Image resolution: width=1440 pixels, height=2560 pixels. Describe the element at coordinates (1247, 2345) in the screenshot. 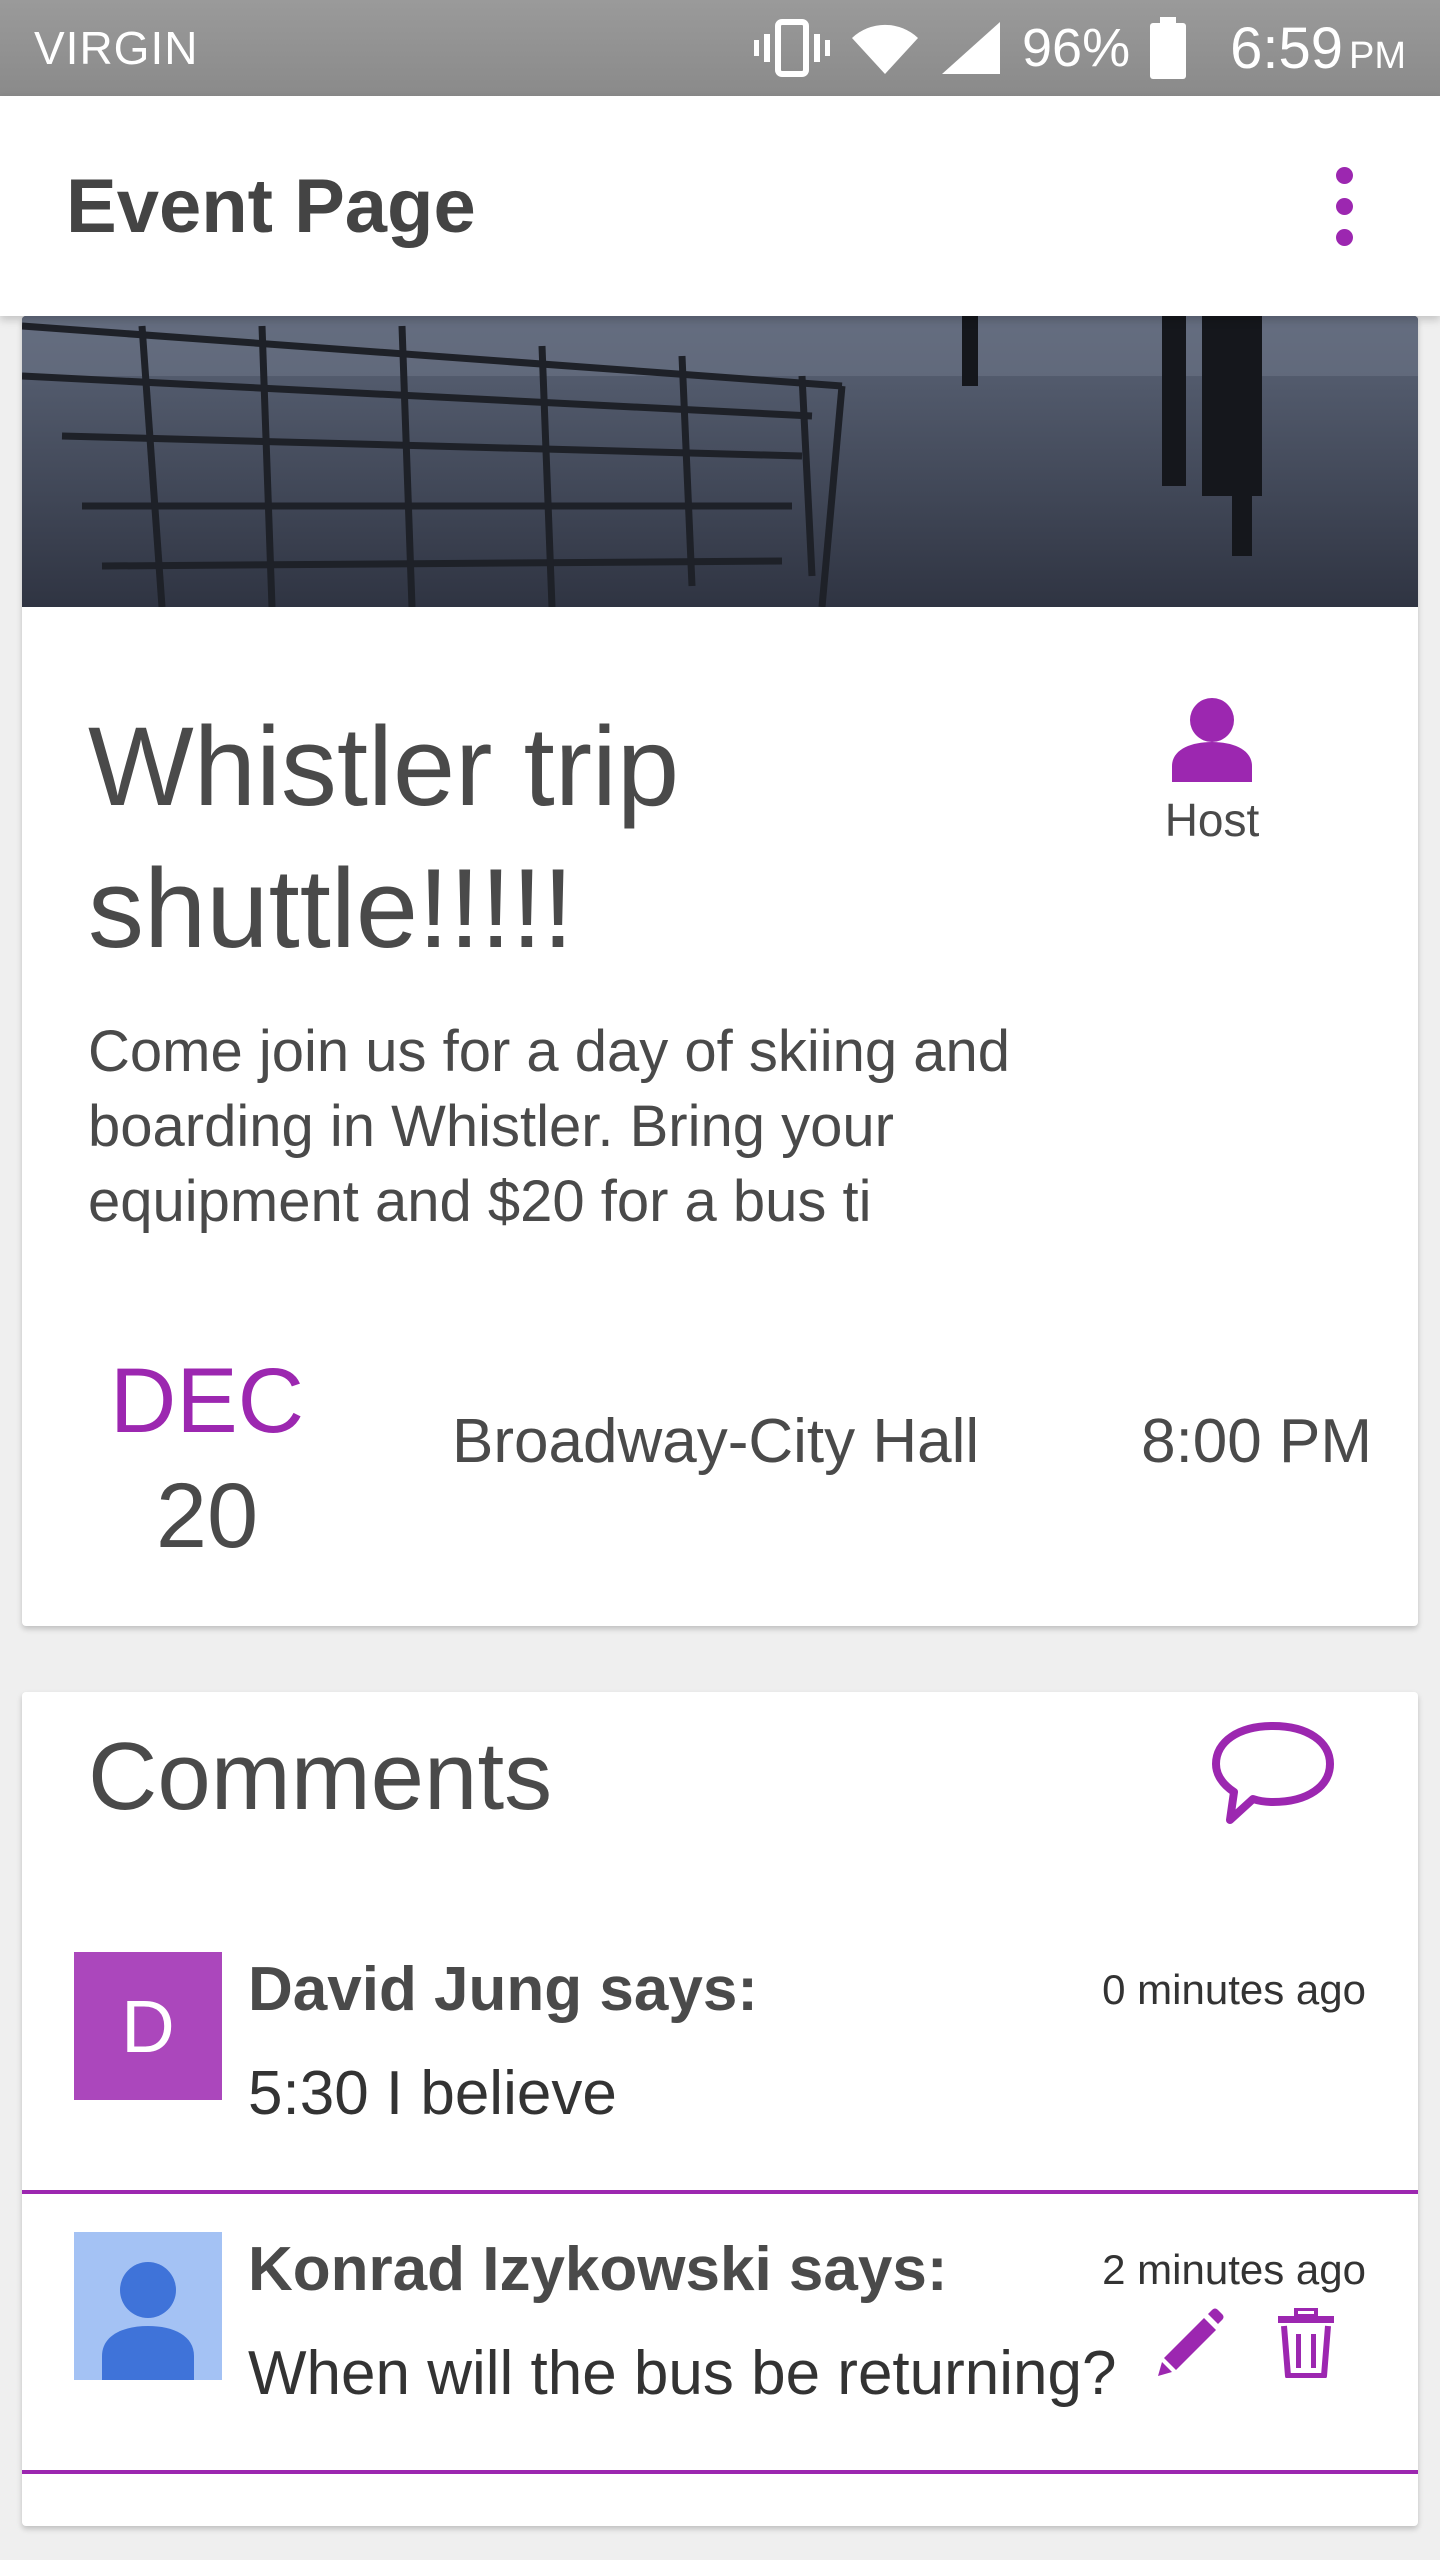

I see `comment-actions` at that location.